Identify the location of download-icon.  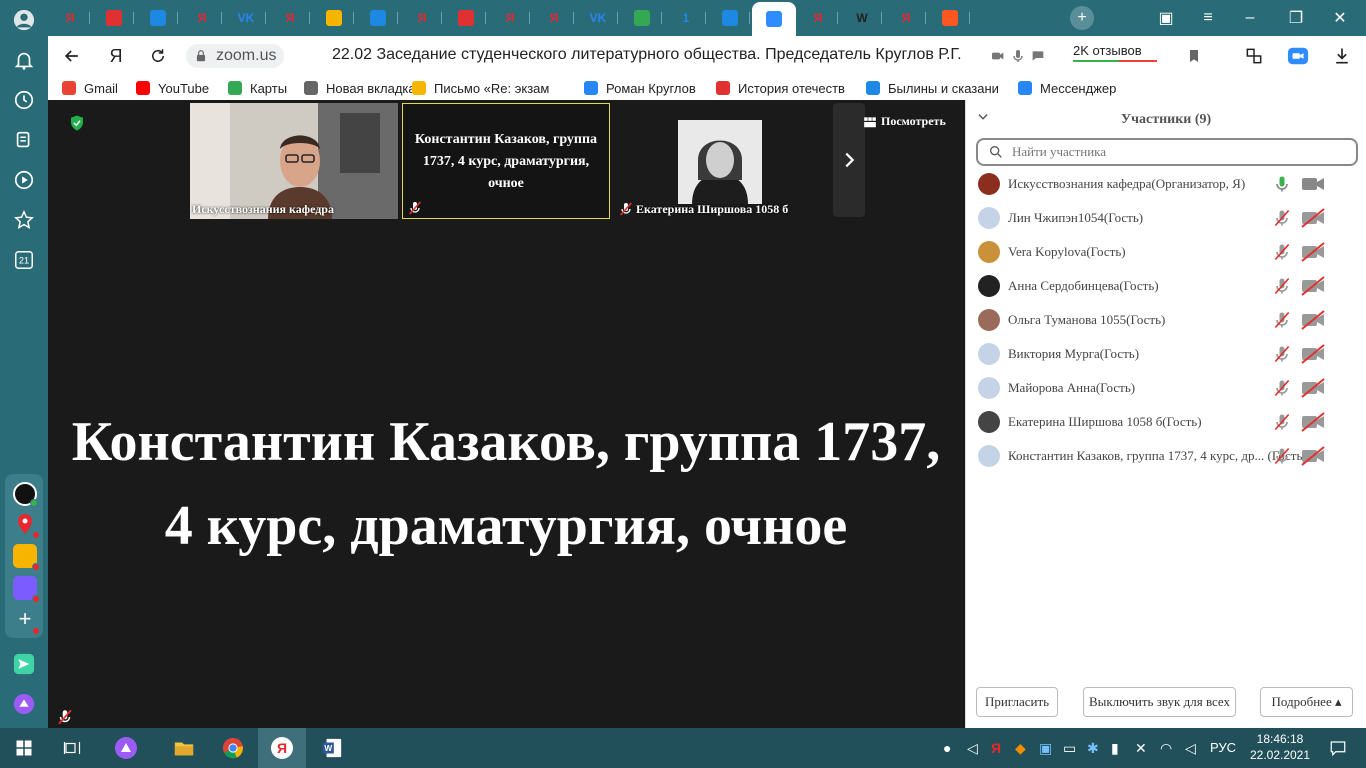
(1342, 56).